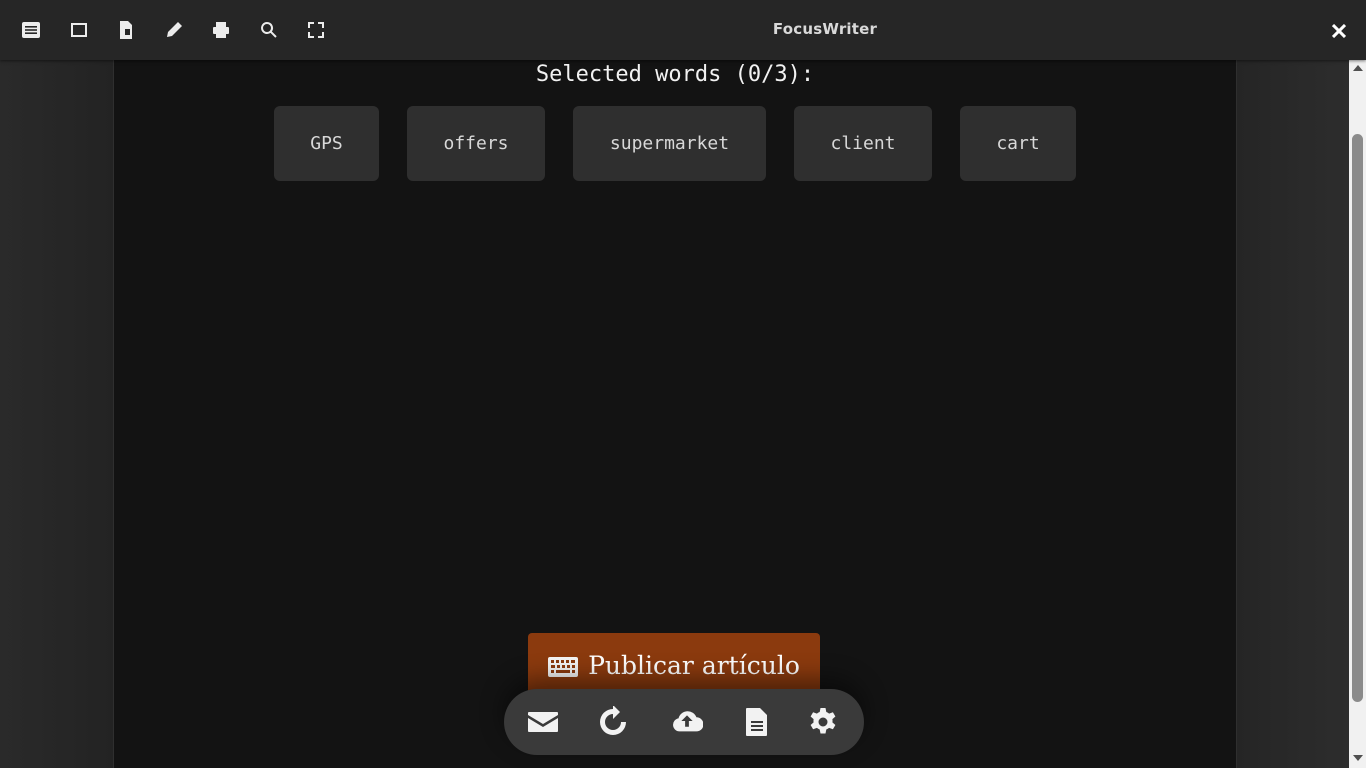  Describe the element at coordinates (476, 143) in the screenshot. I see `word-chip-offers: offers` at that location.